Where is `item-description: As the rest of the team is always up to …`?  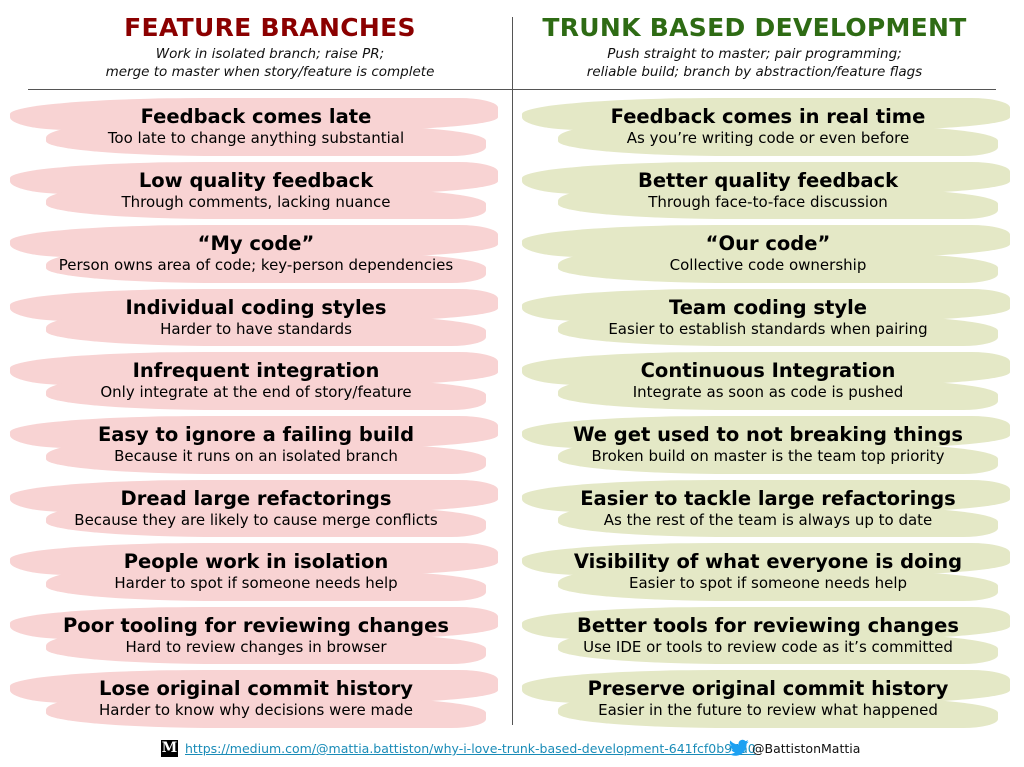
item-description: As the rest of the team is always up to … is located at coordinates (768, 519).